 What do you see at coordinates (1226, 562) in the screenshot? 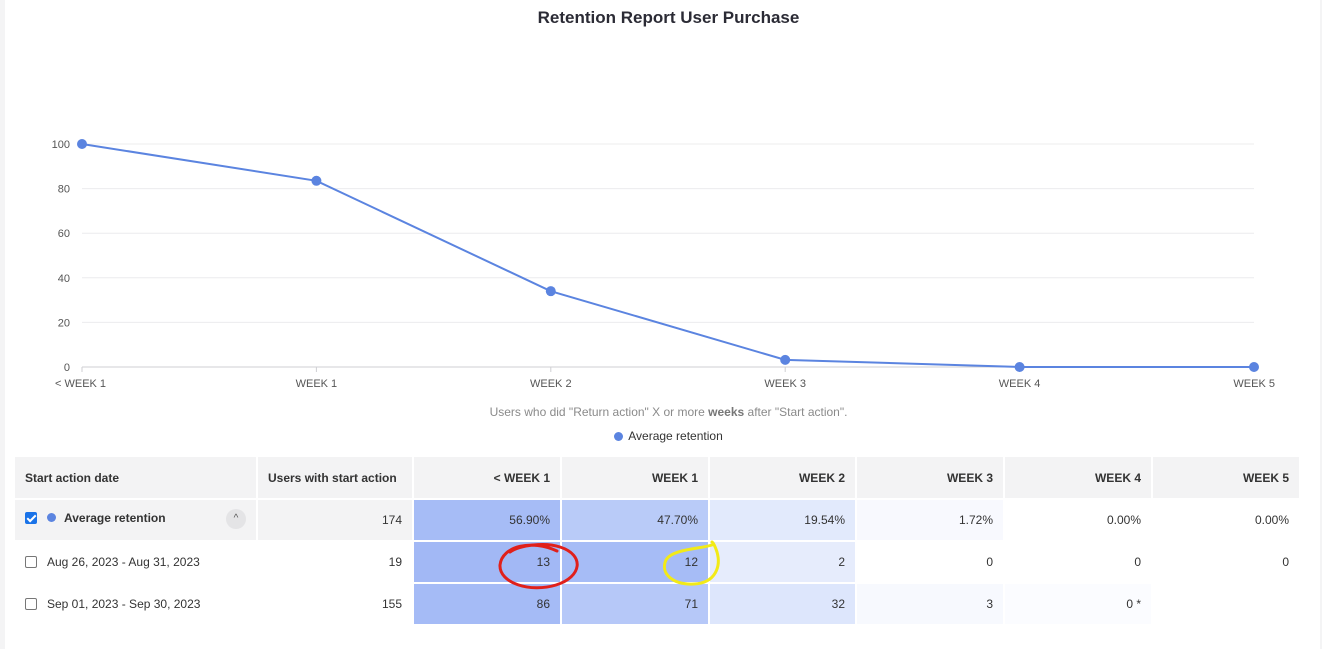
I see `row-cell-week-5: 0` at bounding box center [1226, 562].